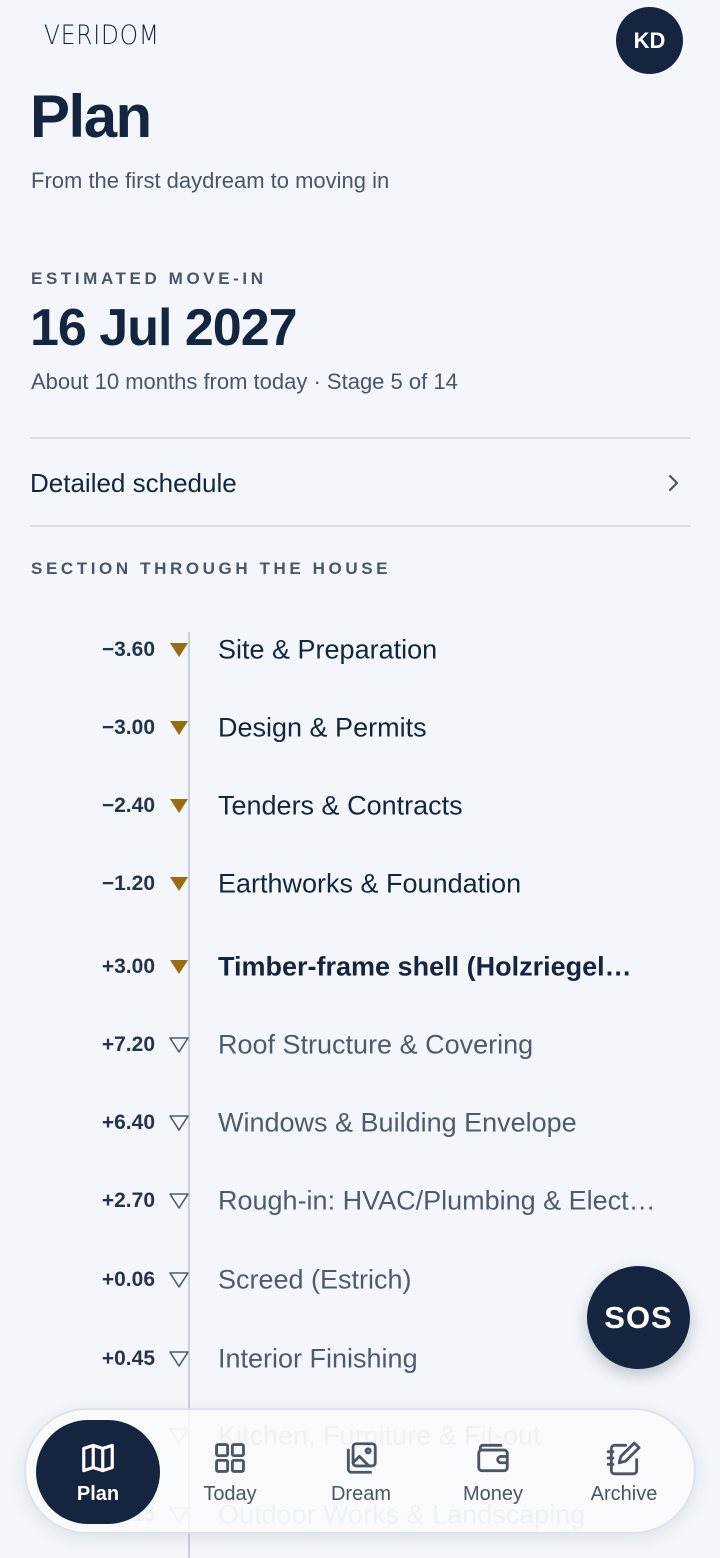 The width and height of the screenshot is (720, 1558). Describe the element at coordinates (128, 1122) in the screenshot. I see `stage-level: +6.40` at that location.